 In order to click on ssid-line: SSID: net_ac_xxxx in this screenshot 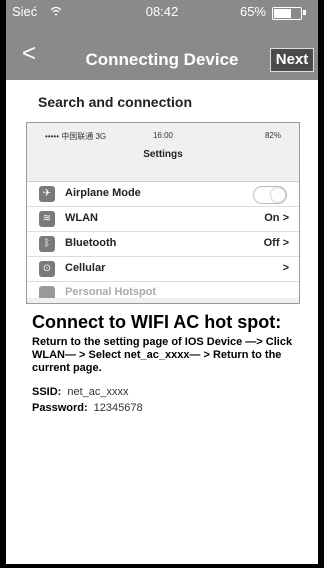, I will do `click(80, 392)`.